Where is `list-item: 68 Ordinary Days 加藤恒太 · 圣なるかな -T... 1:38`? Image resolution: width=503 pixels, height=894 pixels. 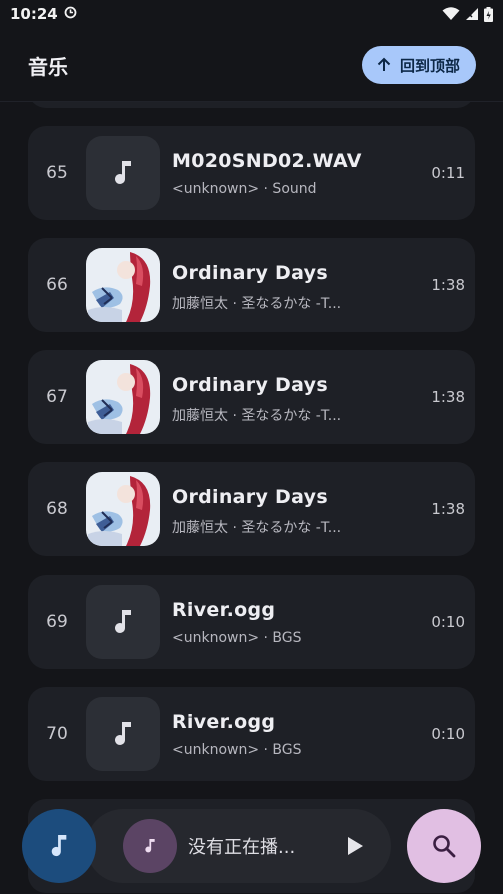
list-item: 68 Ordinary Days 加藤恒太 · 圣なるかな -T... 1:38 is located at coordinates (251, 509).